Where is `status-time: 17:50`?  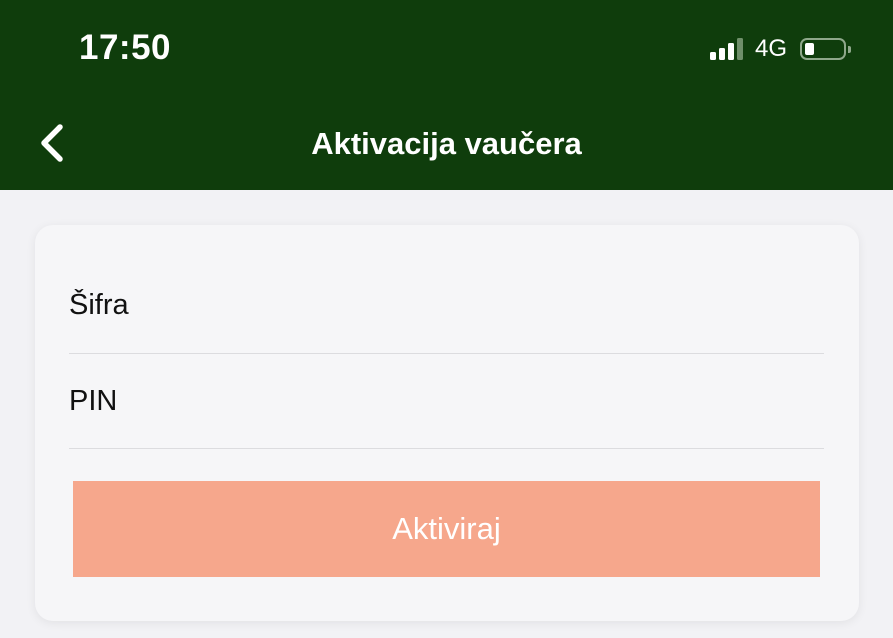
status-time: 17:50 is located at coordinates (125, 47).